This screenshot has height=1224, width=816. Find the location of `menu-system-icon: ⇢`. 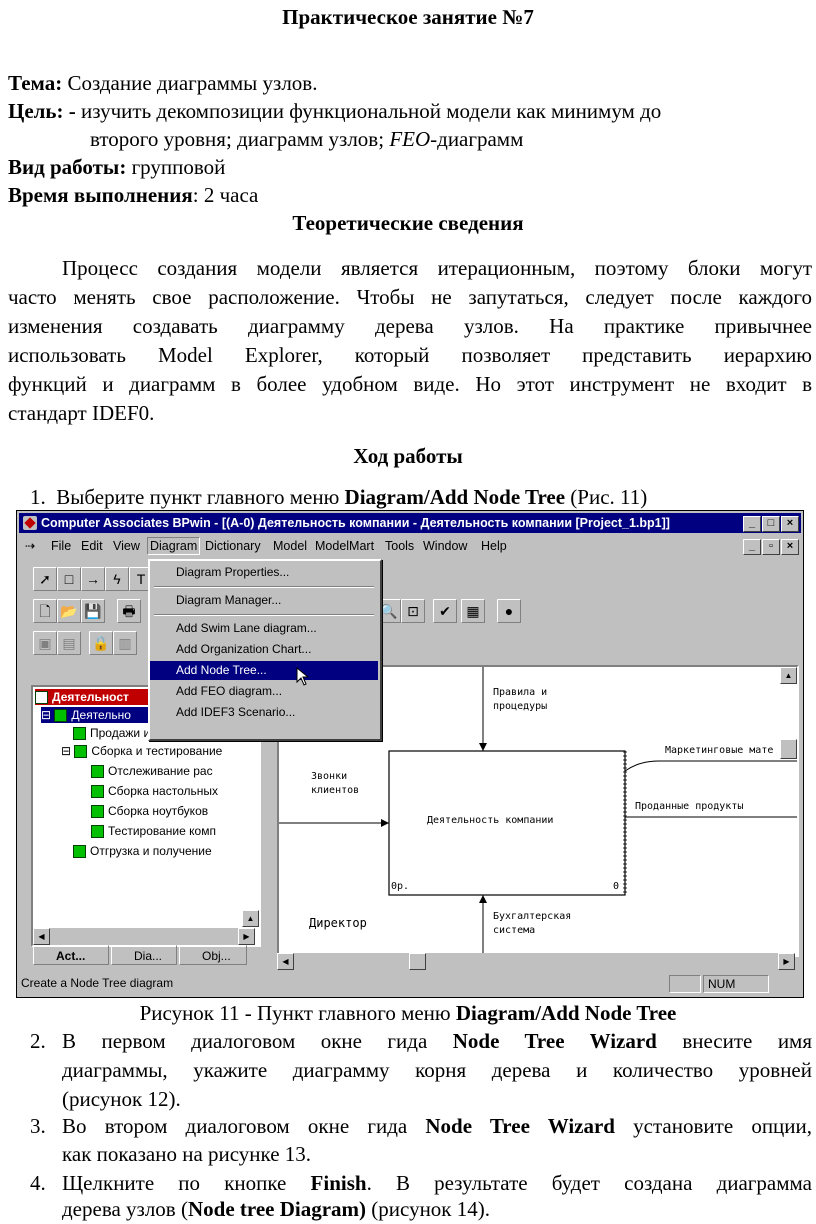

menu-system-icon: ⇢ is located at coordinates (30, 546).